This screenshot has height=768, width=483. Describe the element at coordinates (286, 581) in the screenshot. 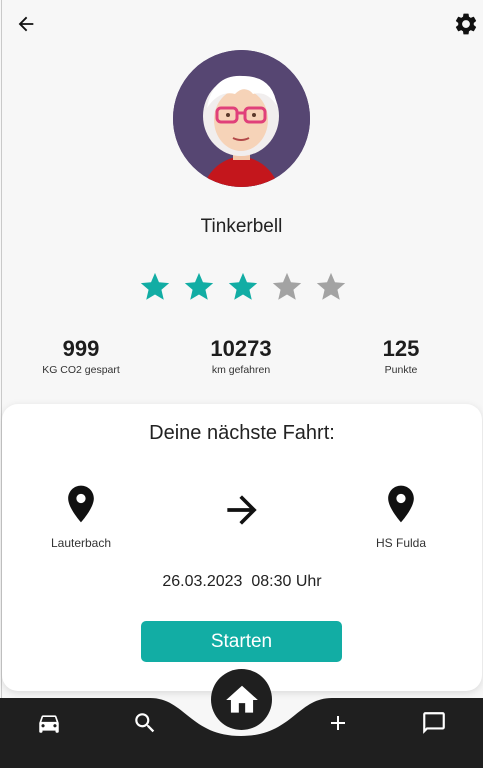

I see `ride-time: 08:30 Uhr` at that location.